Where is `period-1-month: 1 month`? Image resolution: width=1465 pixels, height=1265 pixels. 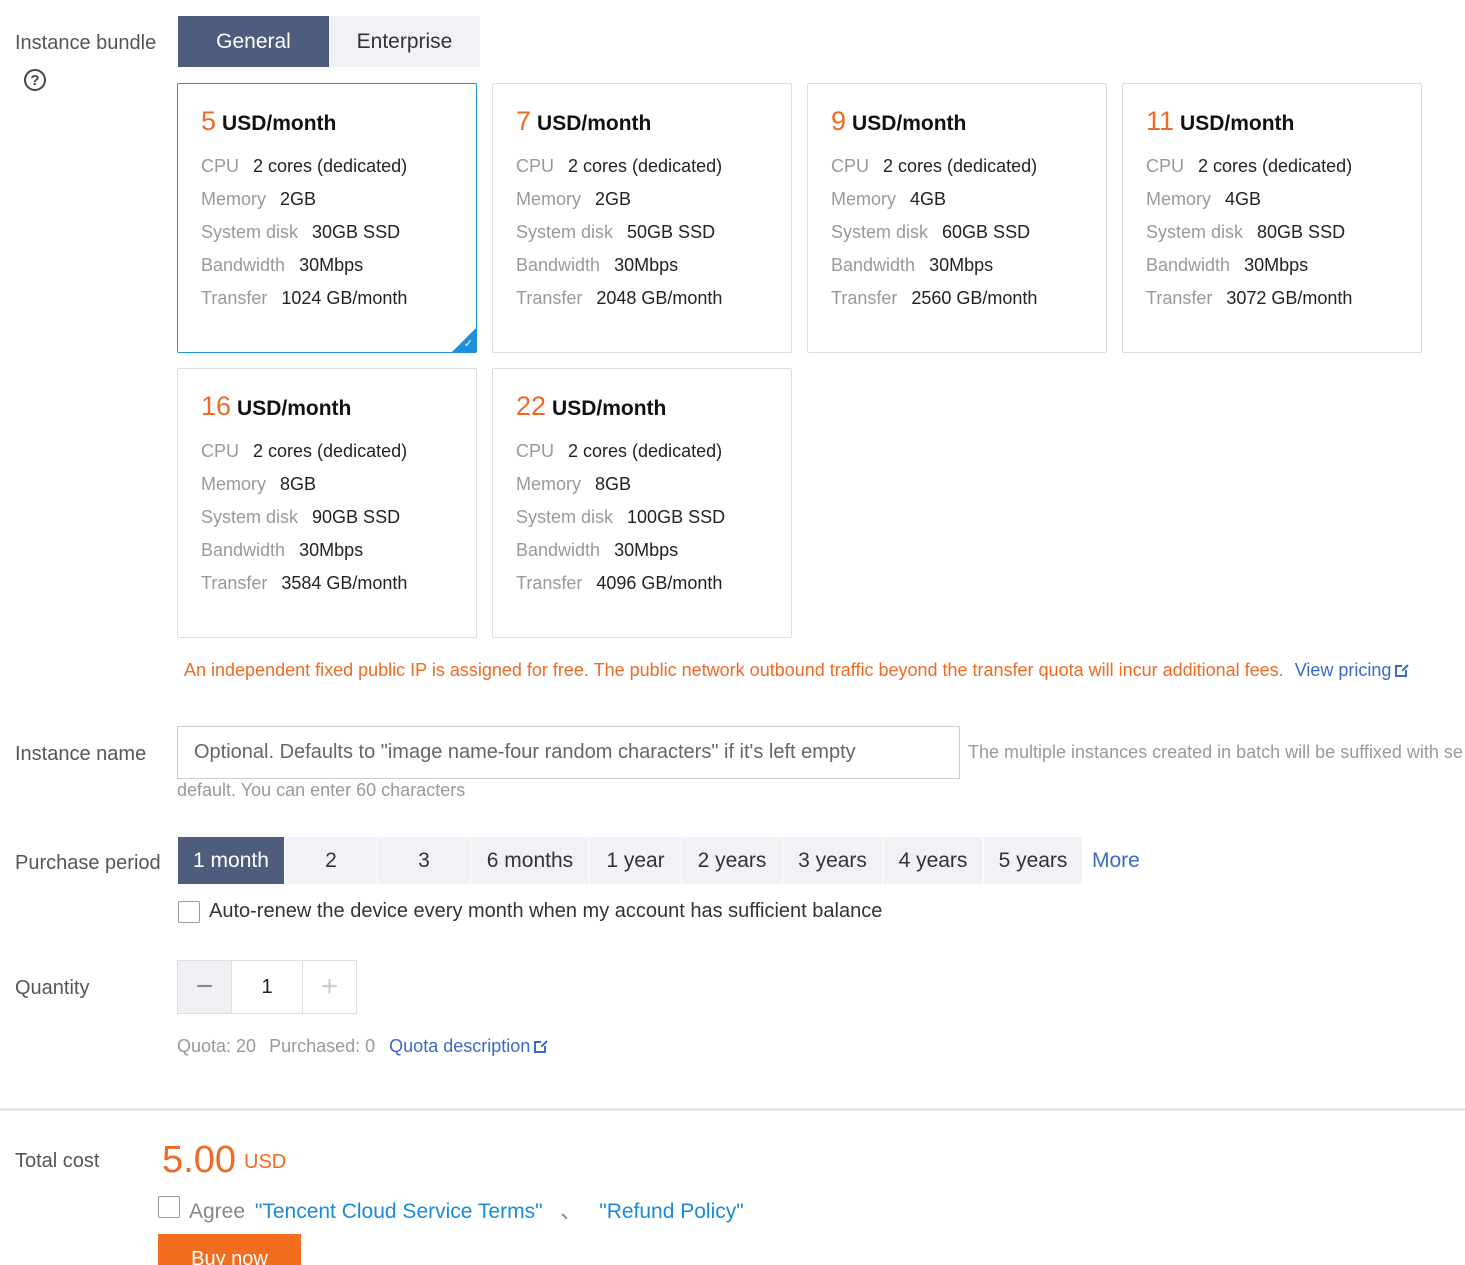
period-1-month: 1 month is located at coordinates (231, 860).